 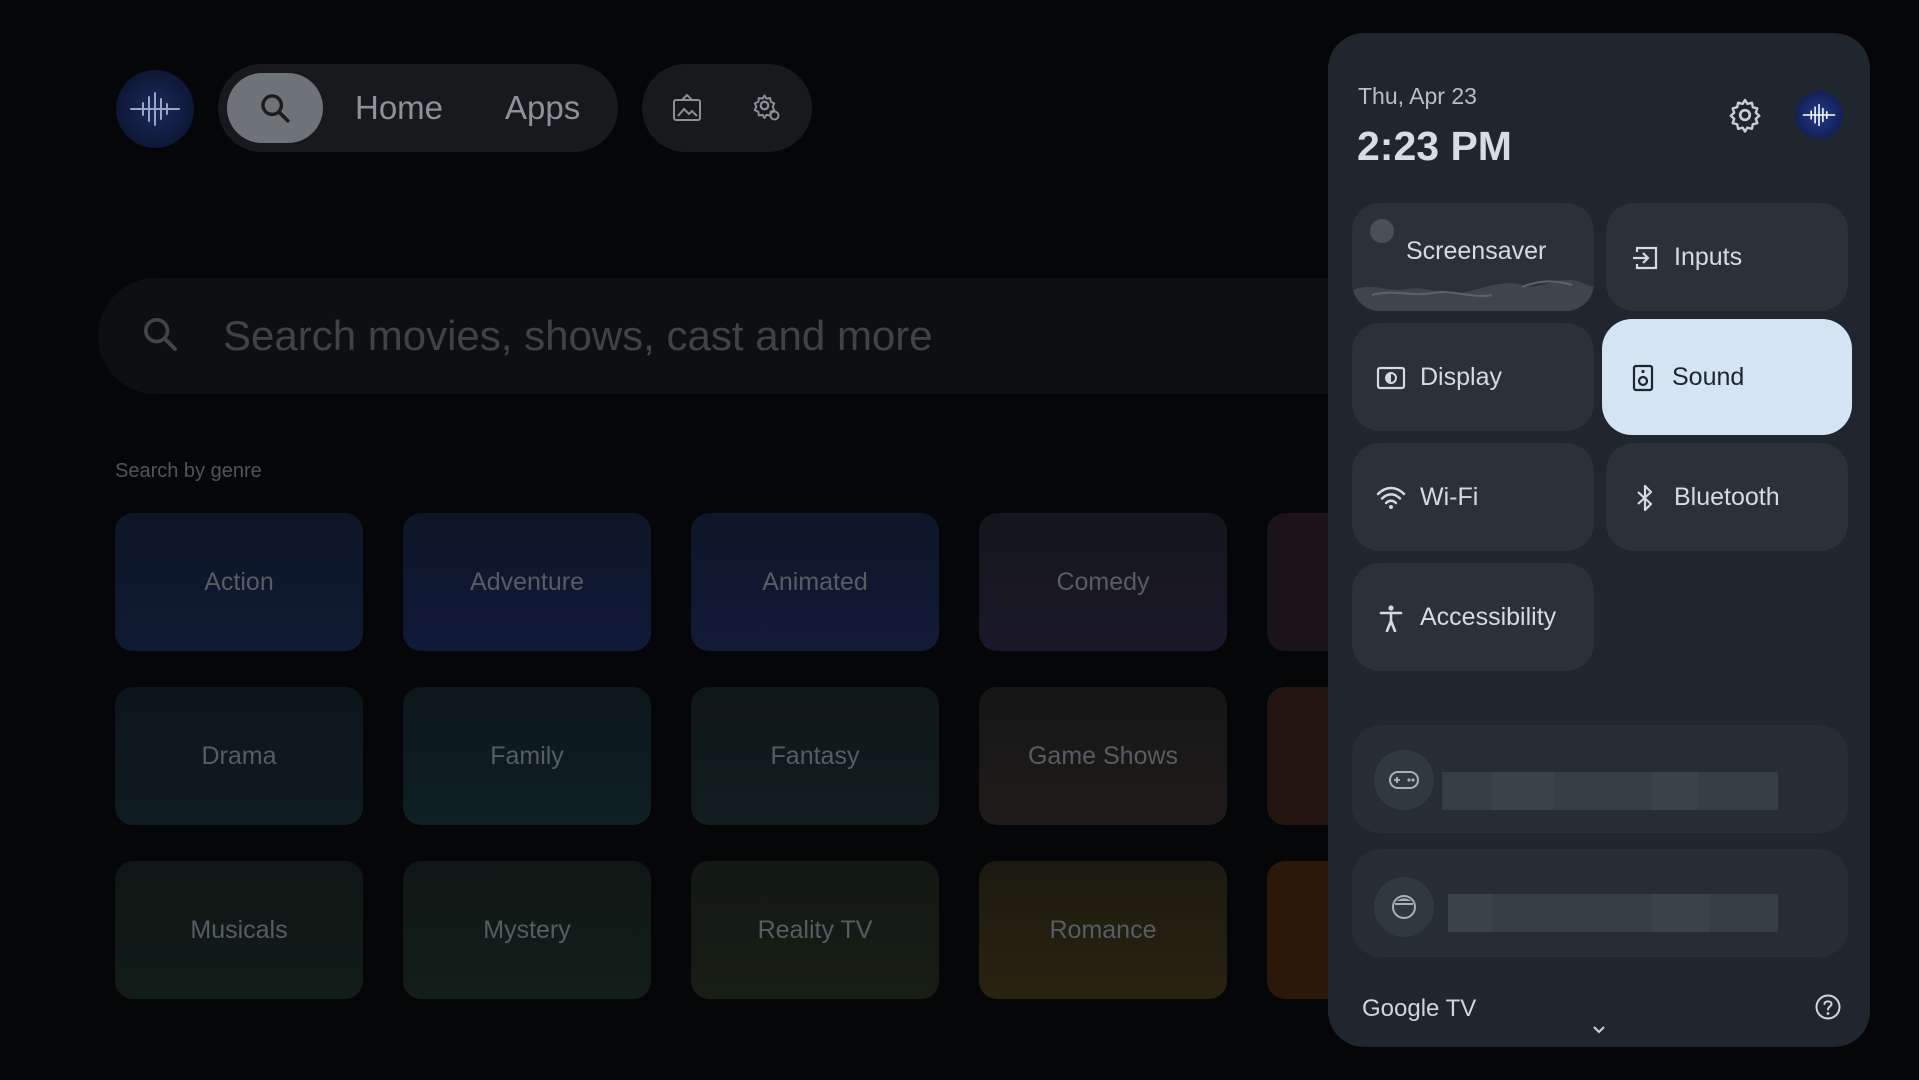 What do you see at coordinates (1391, 378) in the screenshot?
I see `display-icon` at bounding box center [1391, 378].